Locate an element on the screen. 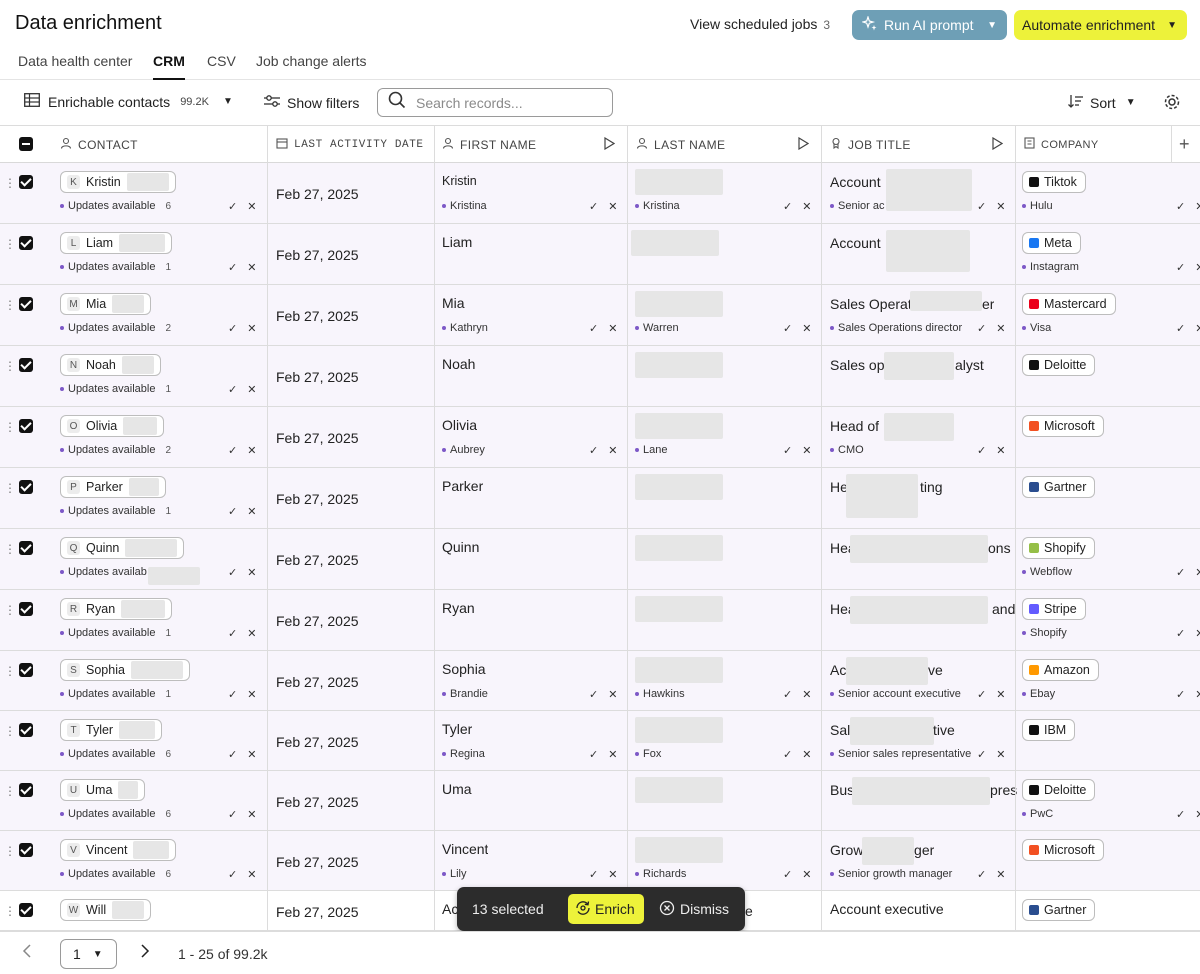 The width and height of the screenshot is (1200, 974). contact-chip: L Liam is located at coordinates (116, 243).